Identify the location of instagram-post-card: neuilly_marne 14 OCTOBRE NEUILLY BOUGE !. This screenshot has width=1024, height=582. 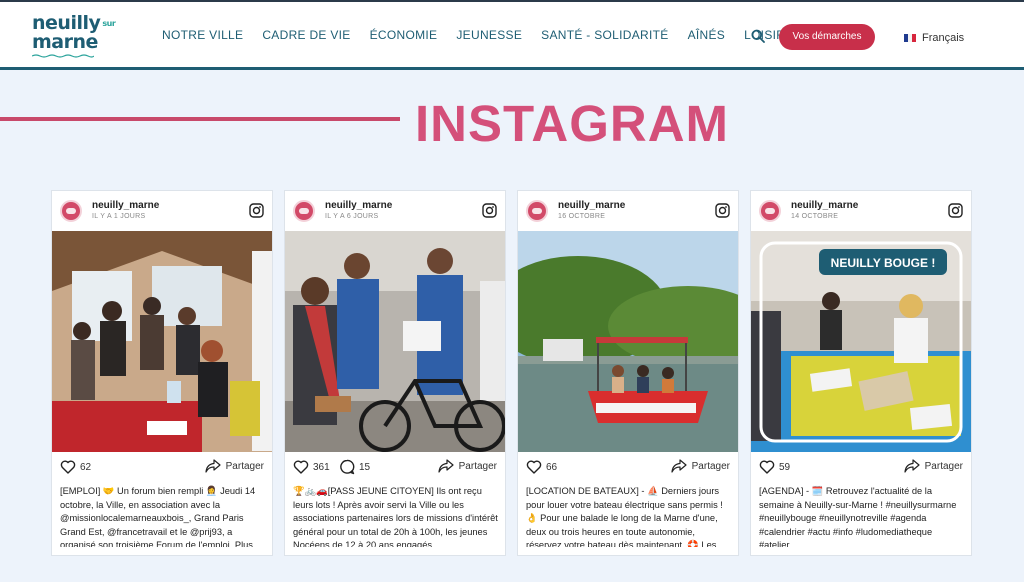
(861, 373).